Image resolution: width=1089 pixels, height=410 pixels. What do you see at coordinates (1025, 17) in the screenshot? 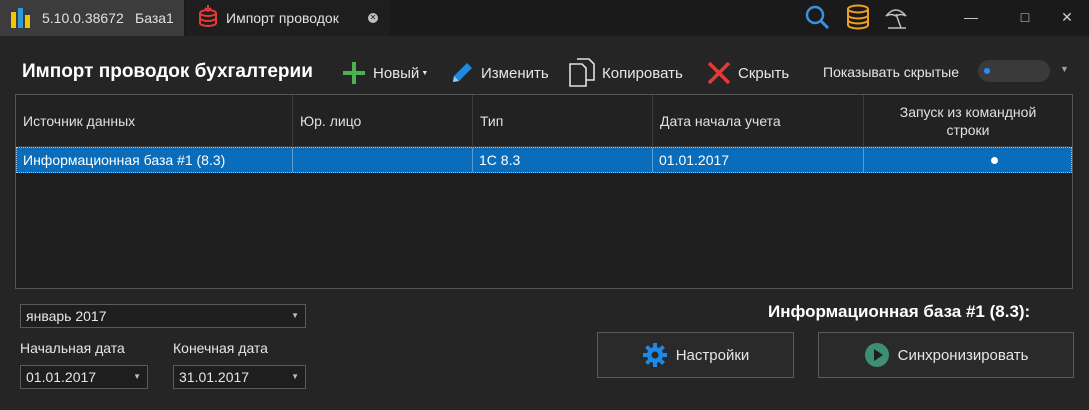
I see `maximize-button: □` at bounding box center [1025, 17].